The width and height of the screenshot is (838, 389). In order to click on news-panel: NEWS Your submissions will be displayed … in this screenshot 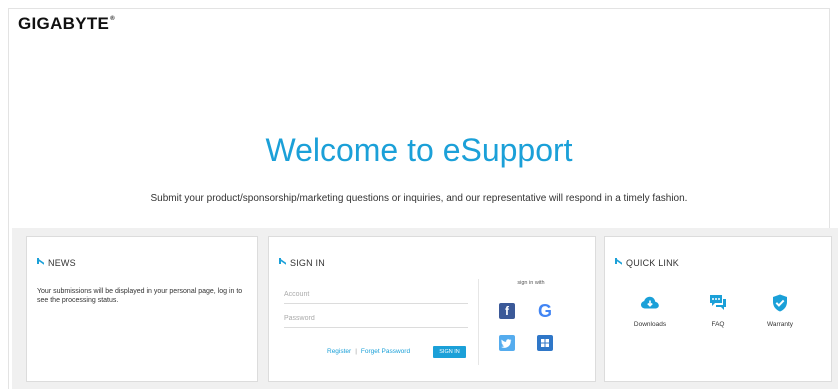, I will do `click(142, 309)`.